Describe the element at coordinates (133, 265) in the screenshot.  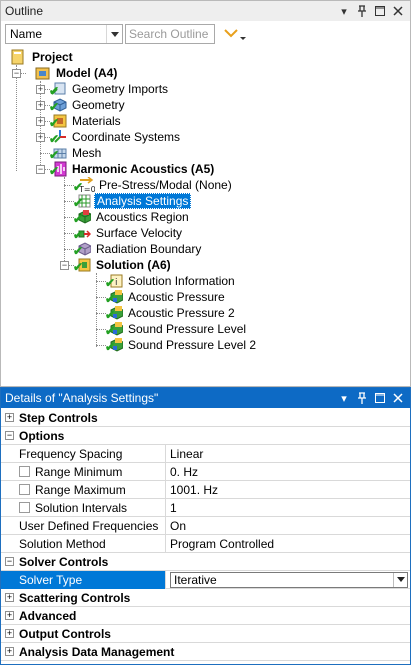
I see `tree-item-label: Solution (A6)` at that location.